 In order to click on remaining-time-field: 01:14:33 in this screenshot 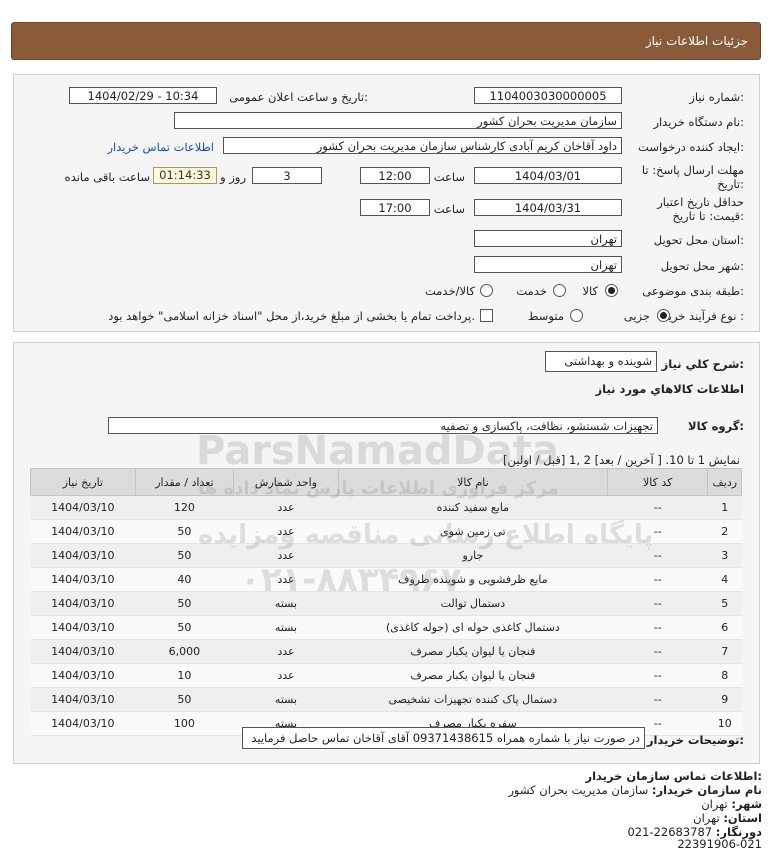, I will do `click(185, 175)`.